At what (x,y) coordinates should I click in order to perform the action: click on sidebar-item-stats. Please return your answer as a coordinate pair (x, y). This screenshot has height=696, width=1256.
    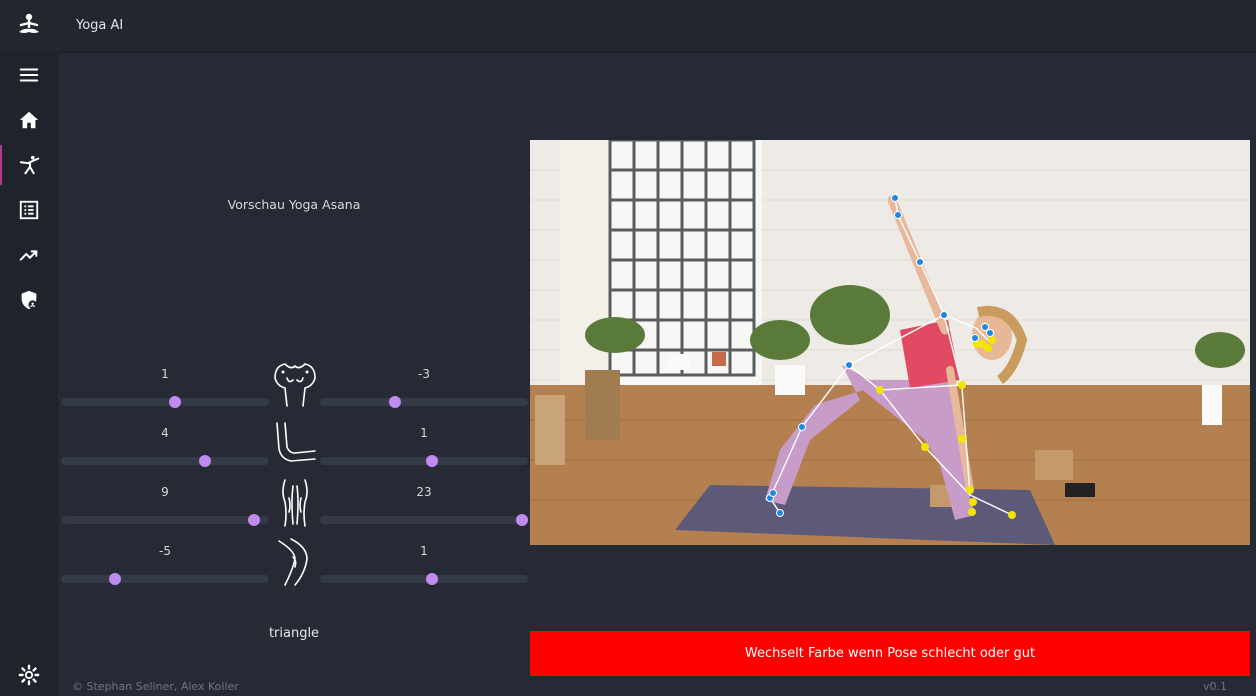
    Looking at the image, I should click on (29, 255).